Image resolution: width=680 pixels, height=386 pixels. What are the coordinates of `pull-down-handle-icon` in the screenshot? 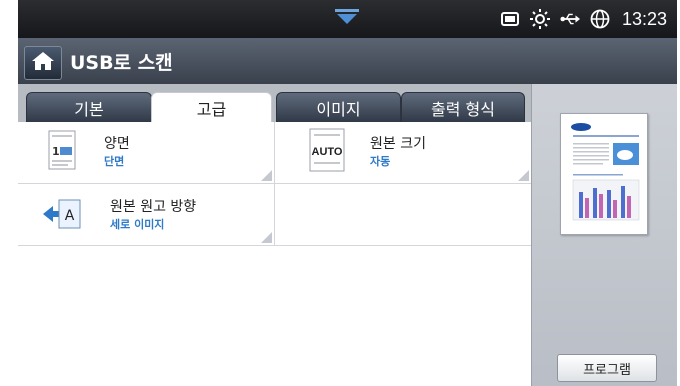 It's located at (347, 17).